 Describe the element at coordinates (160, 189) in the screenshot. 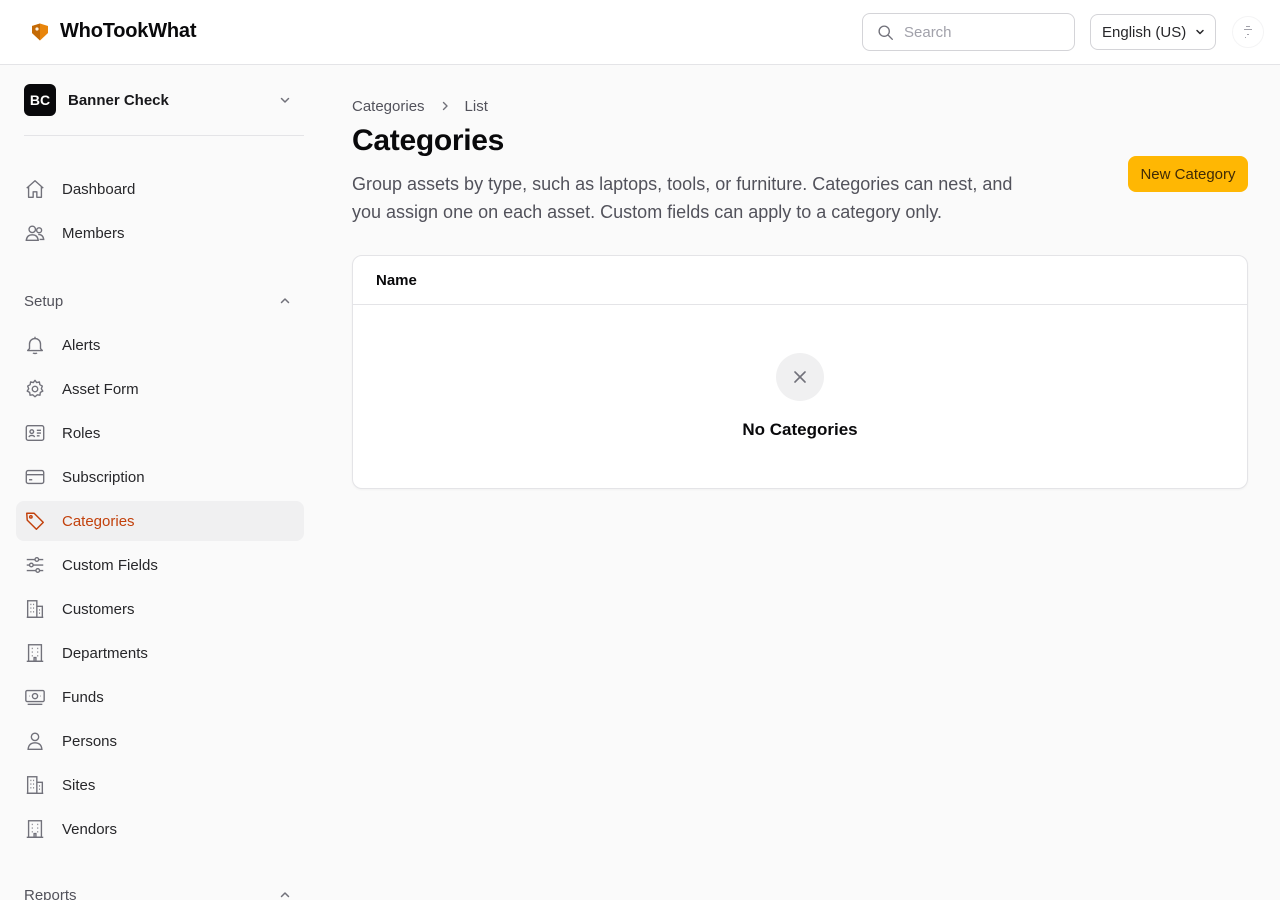

I see `sidebar-item-dashboard: Dashboard` at that location.